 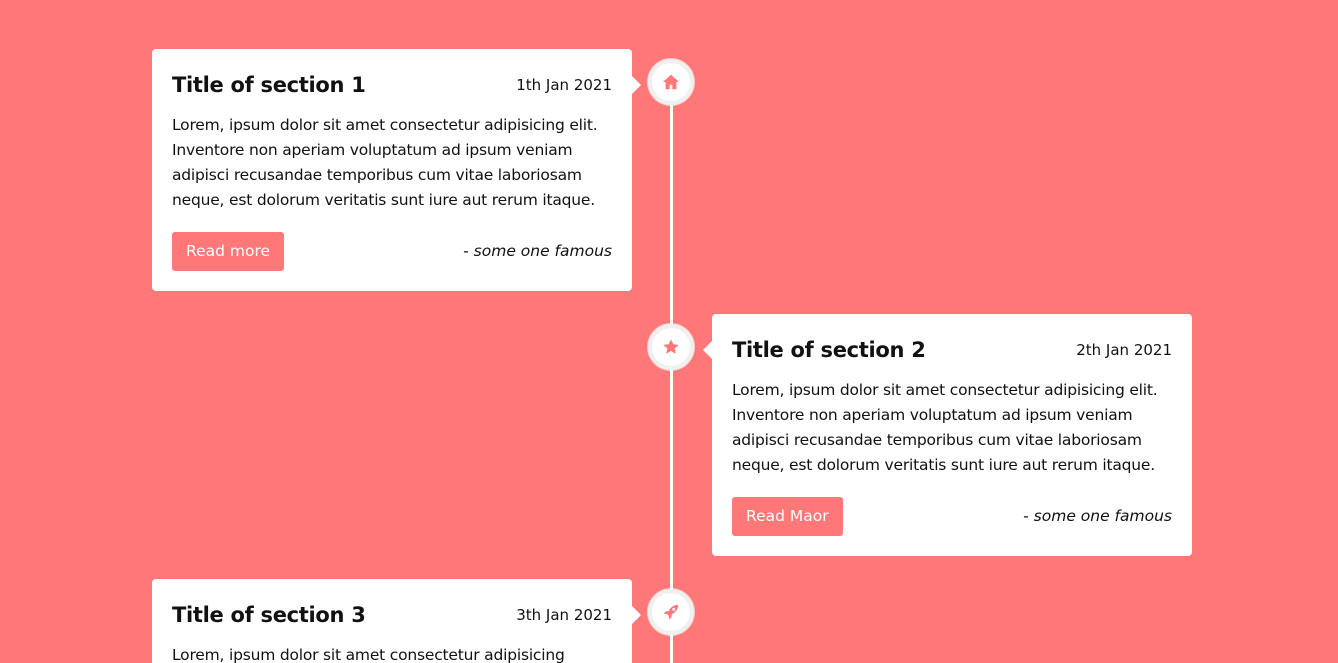 I want to click on card-header: Title of section 3 3th Jan 2021, so click(x=392, y=615).